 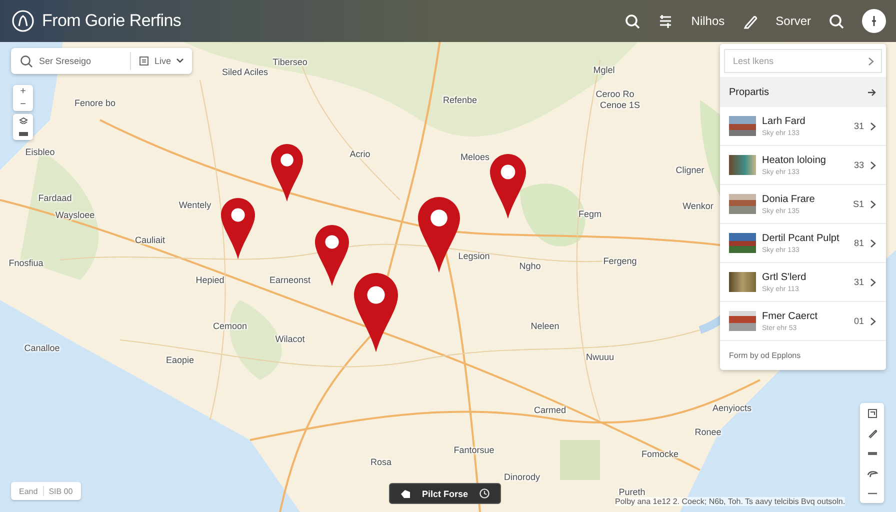 I want to click on place-label: Refenbe, so click(x=460, y=100).